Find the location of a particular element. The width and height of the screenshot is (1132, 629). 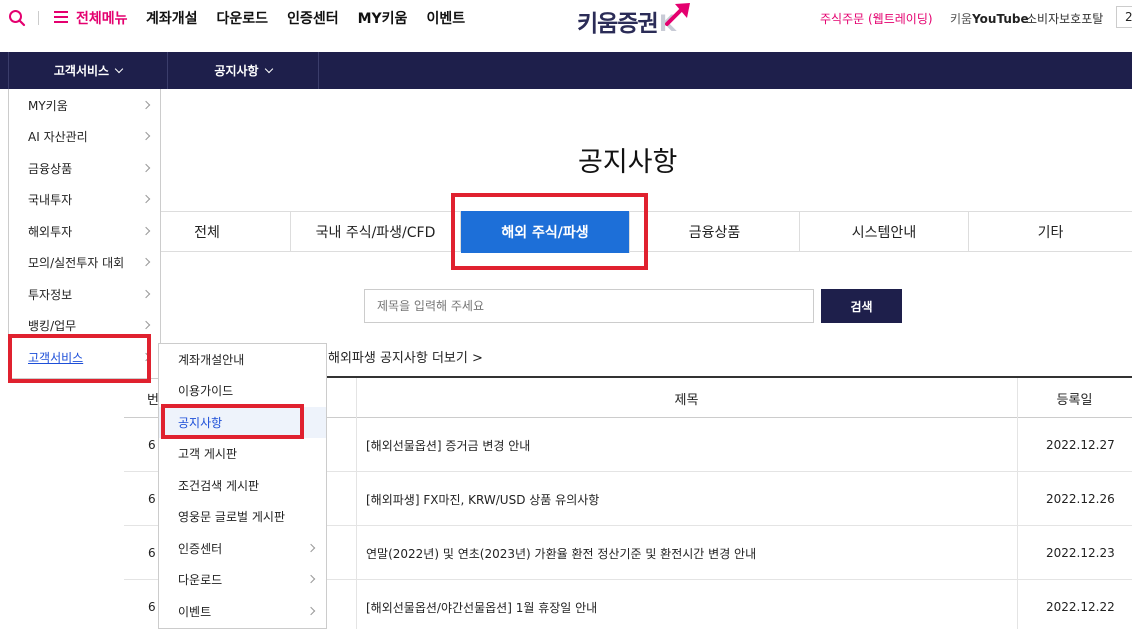

menu-label: 고객 게시판 is located at coordinates (208, 454).